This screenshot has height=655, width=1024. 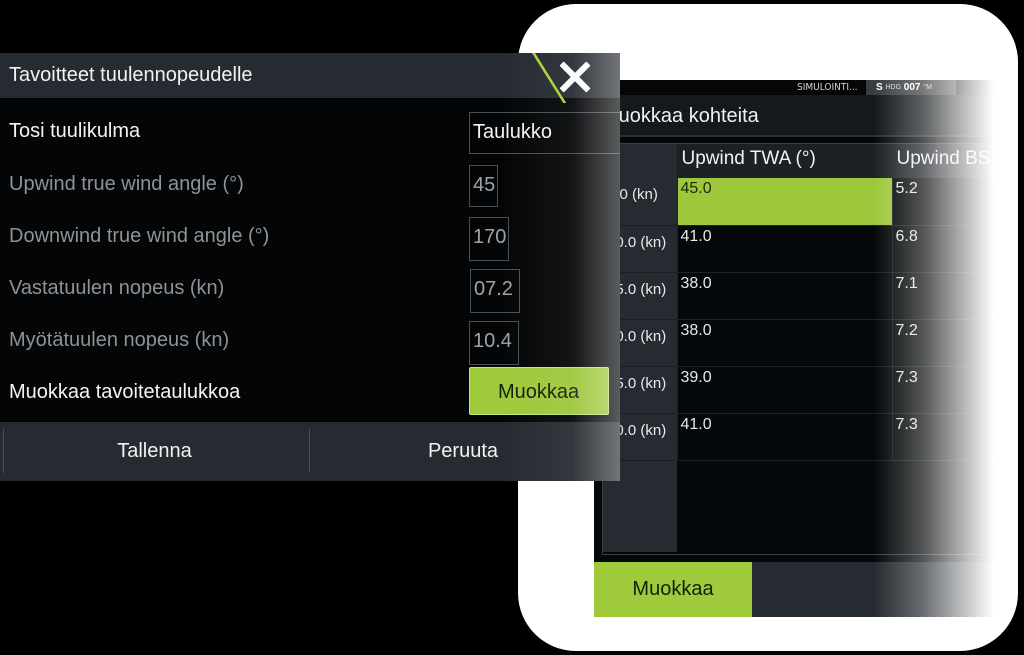 I want to click on downwind-angle-label: Downwind true wind angle (°), so click(x=139, y=236).